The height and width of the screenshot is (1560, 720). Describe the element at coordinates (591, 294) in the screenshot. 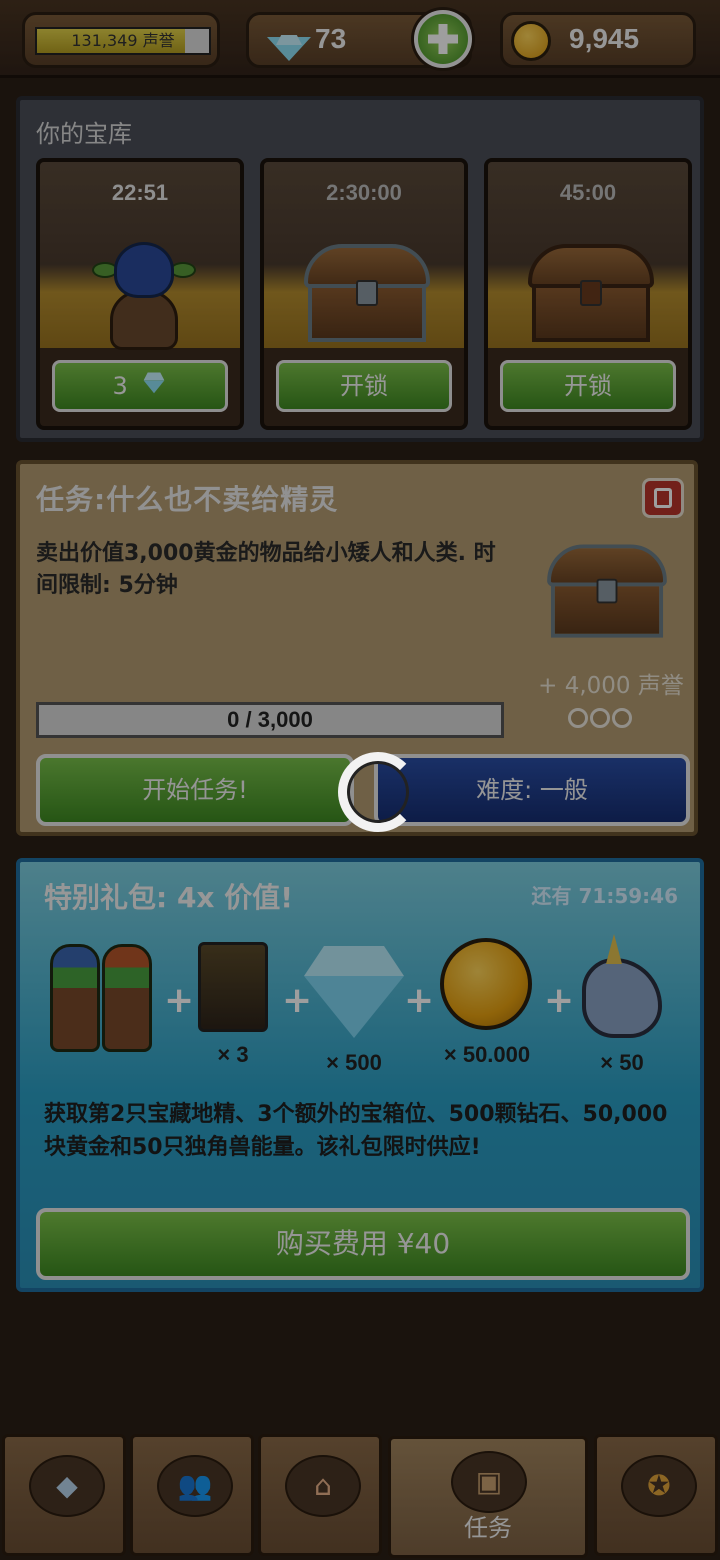

I see `wooden-chest-icon` at that location.